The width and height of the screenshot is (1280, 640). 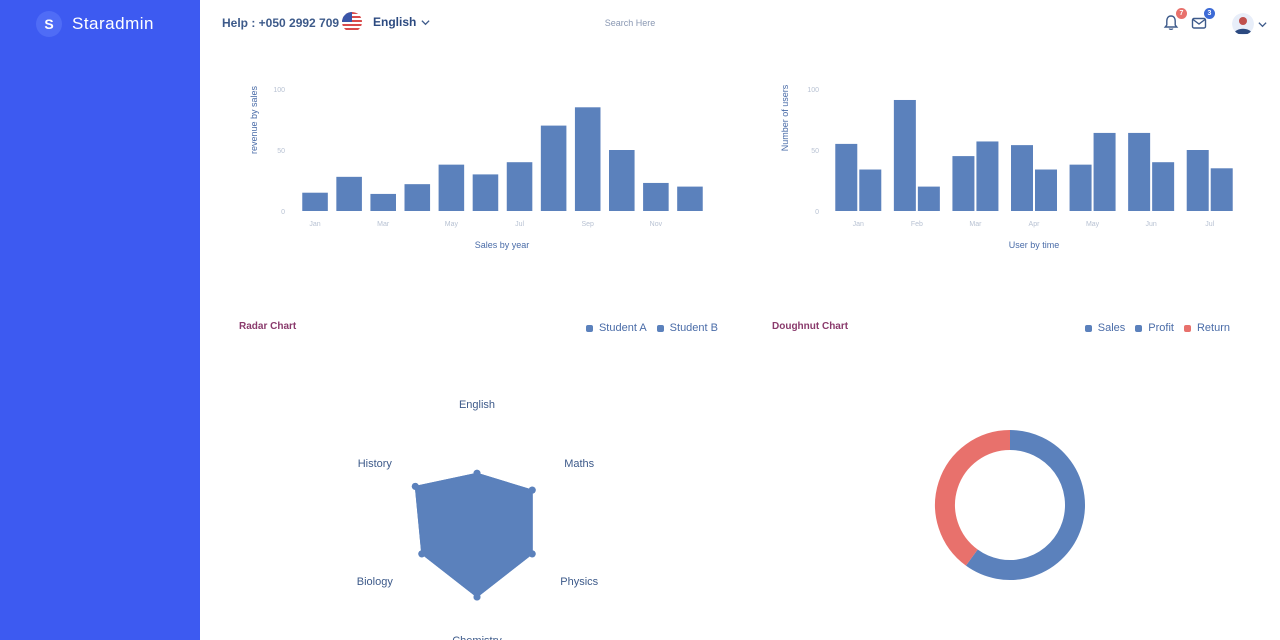 I want to click on notifications-button: 7, so click(x=1174, y=20).